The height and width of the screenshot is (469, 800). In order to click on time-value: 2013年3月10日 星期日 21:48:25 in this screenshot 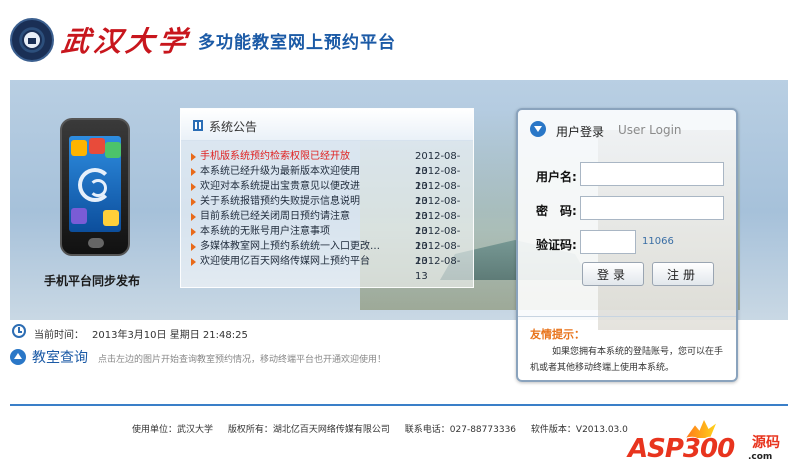, I will do `click(170, 335)`.